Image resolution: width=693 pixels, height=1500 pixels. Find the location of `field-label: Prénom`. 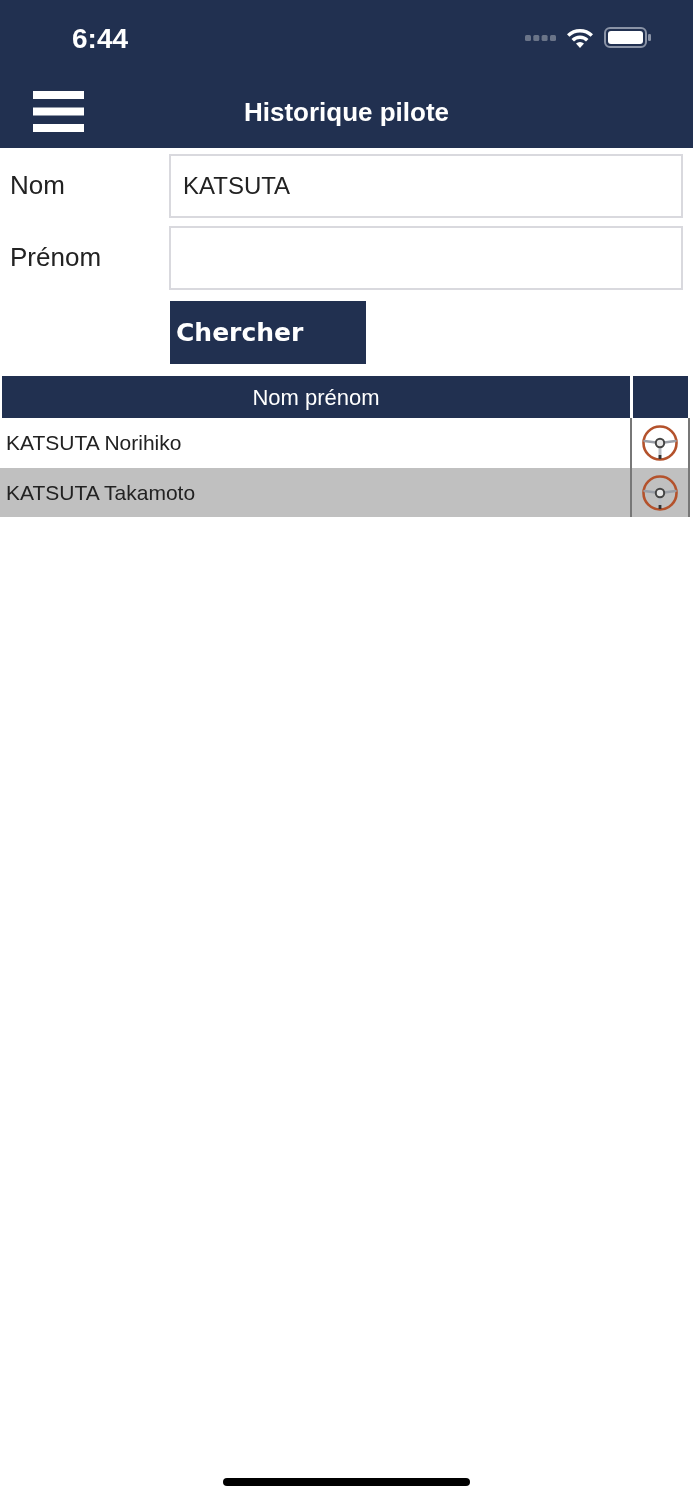

field-label: Prénom is located at coordinates (56, 258).